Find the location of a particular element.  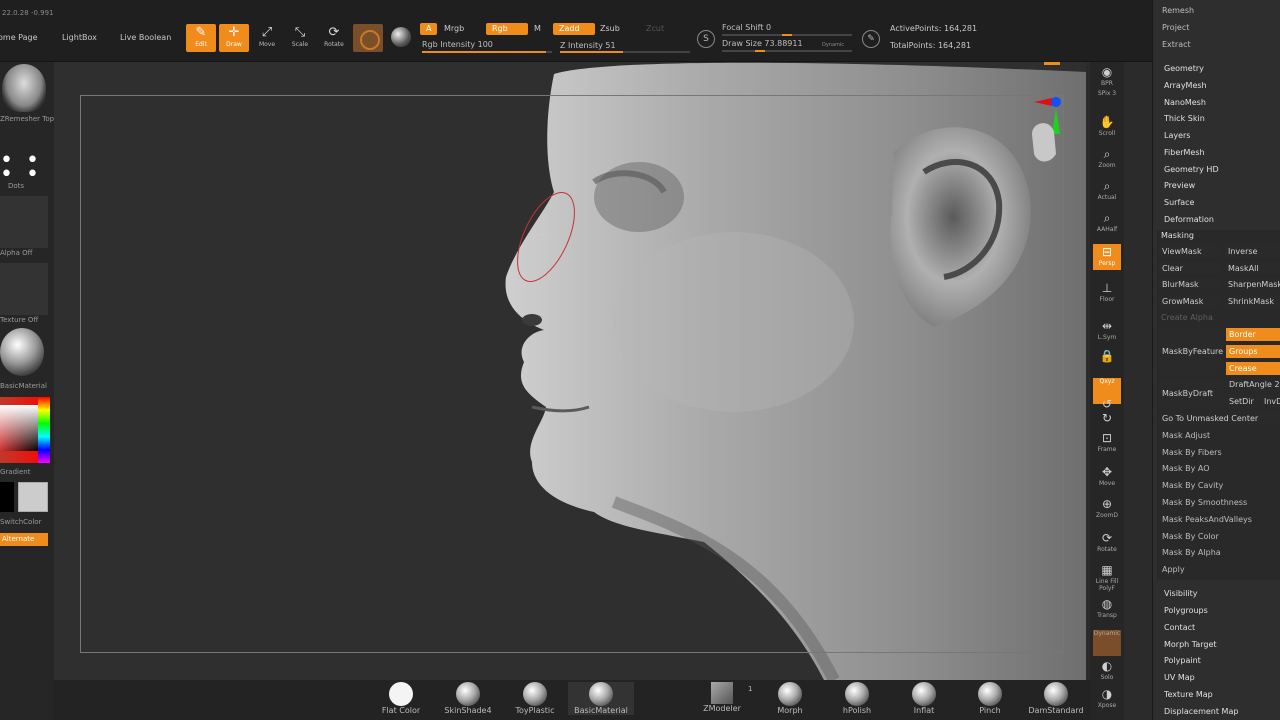

material-toyplastic: ToyPlastic is located at coordinates (535, 698).